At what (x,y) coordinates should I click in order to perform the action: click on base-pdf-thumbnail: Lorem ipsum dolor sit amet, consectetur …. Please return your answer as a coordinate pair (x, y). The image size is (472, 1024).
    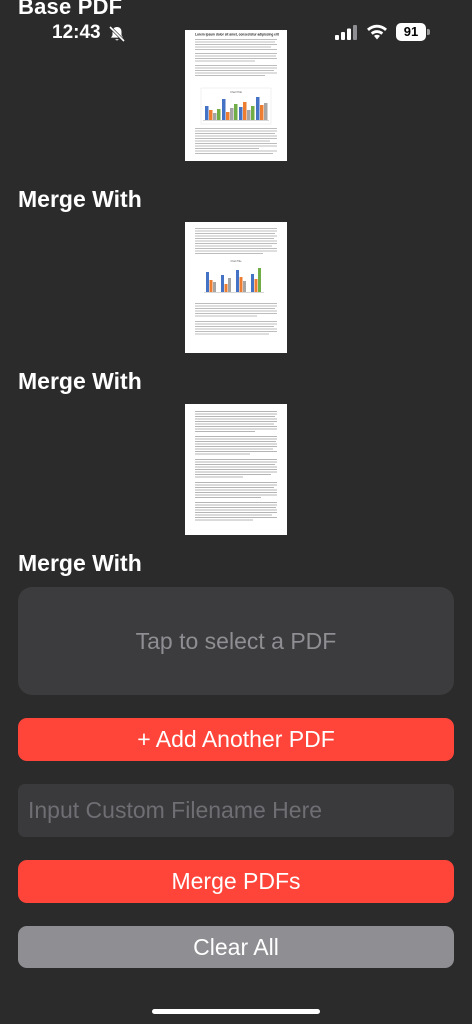
    Looking at the image, I should click on (236, 95).